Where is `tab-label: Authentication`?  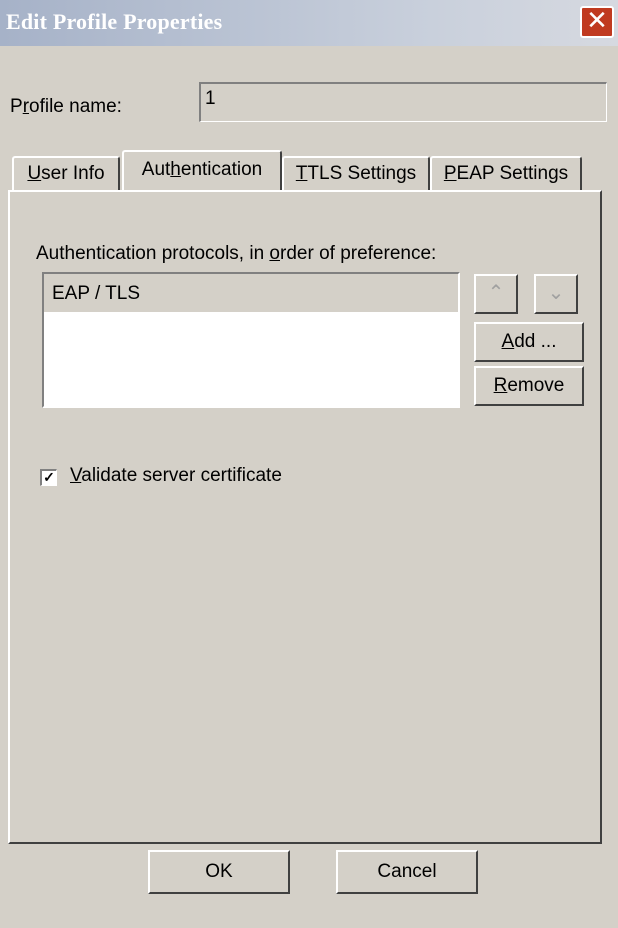
tab-label: Authentication is located at coordinates (202, 169).